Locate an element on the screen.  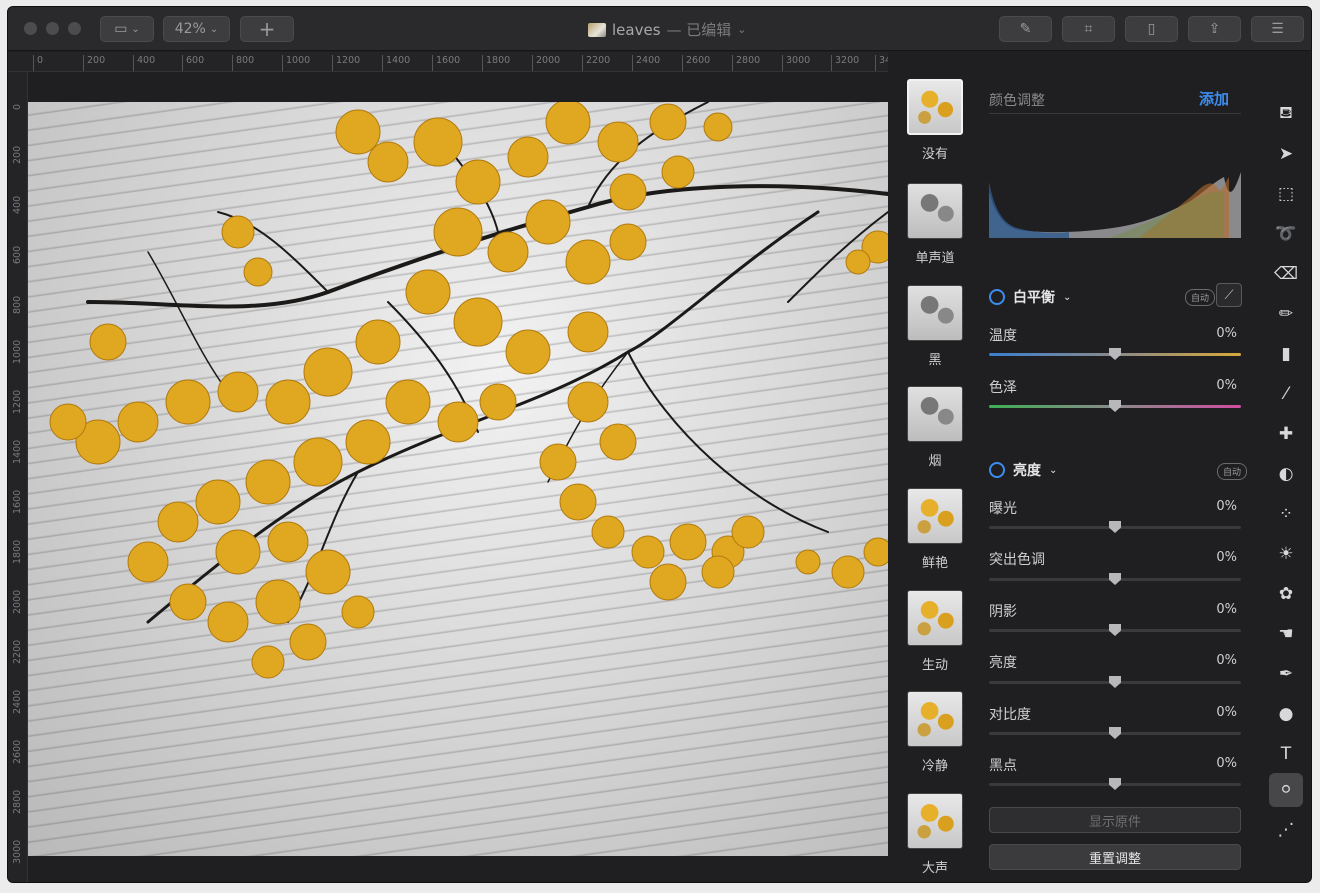
sidebar-toggle-button: ▭ ⌄ is located at coordinates (127, 29).